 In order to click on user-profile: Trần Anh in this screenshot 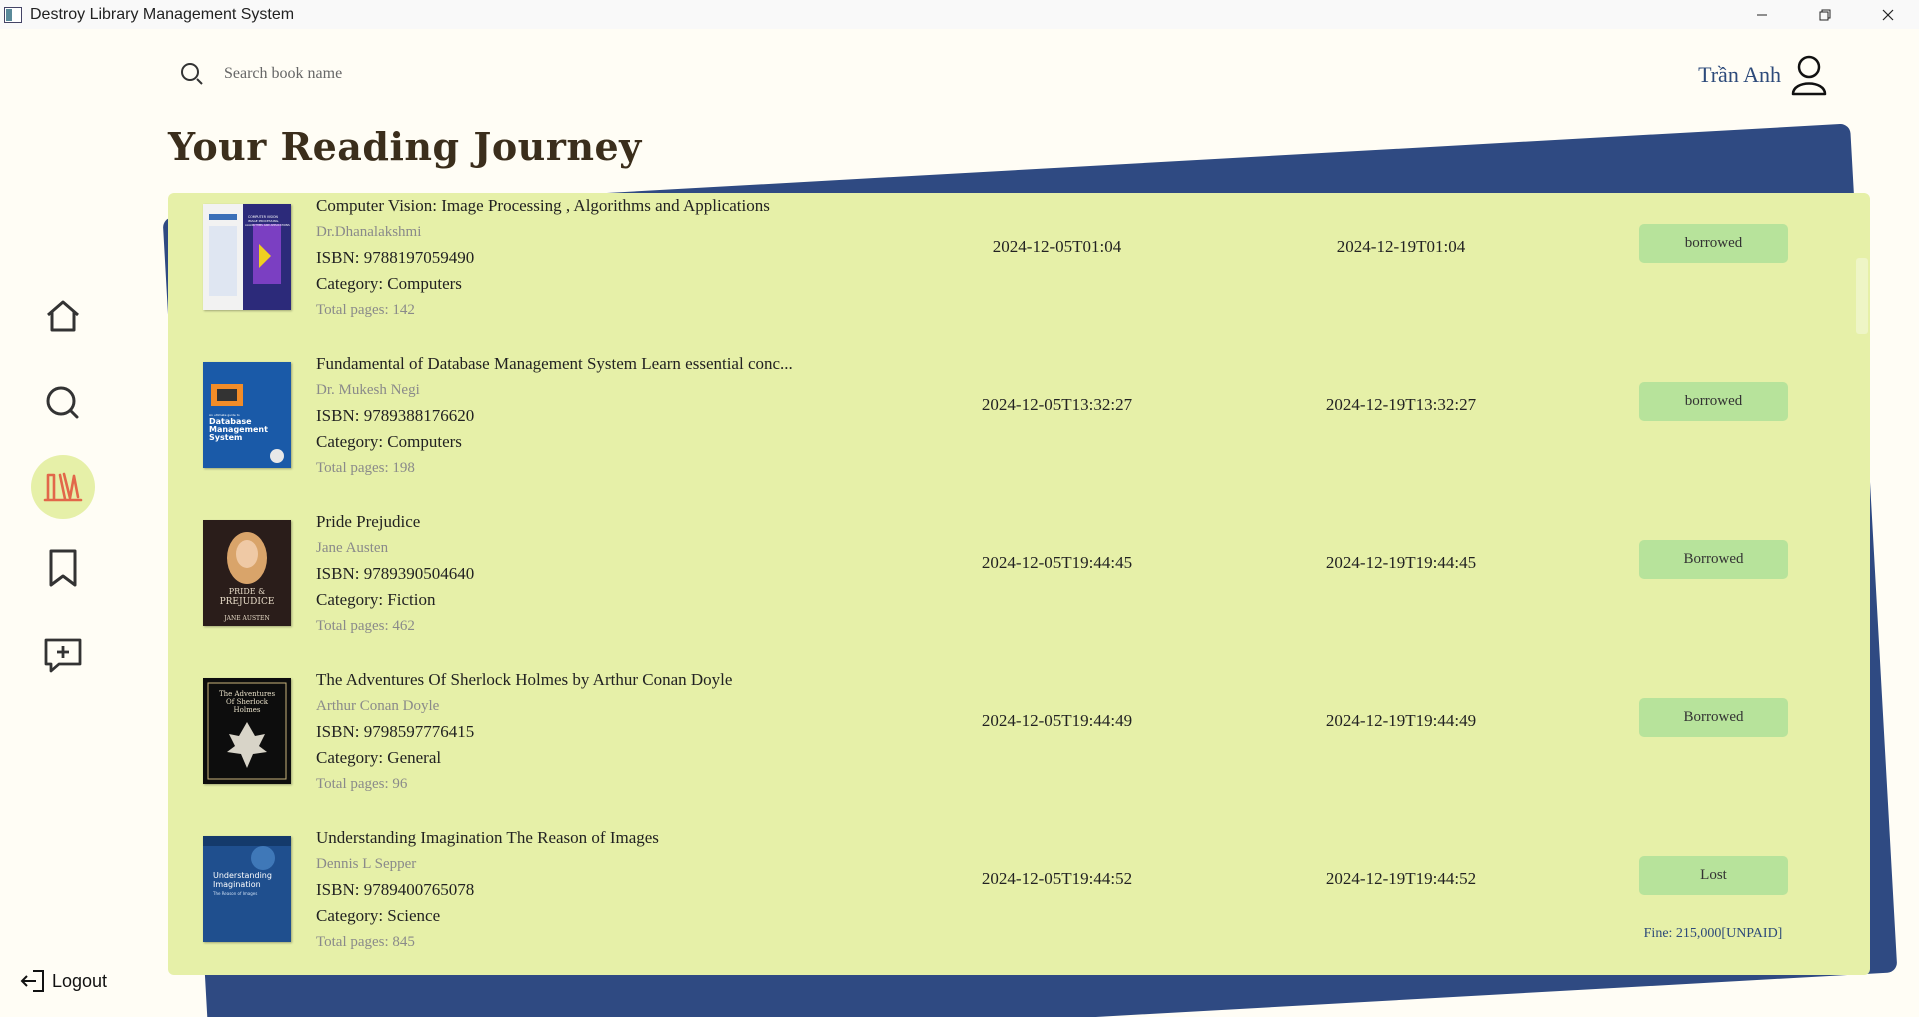, I will do `click(1763, 75)`.